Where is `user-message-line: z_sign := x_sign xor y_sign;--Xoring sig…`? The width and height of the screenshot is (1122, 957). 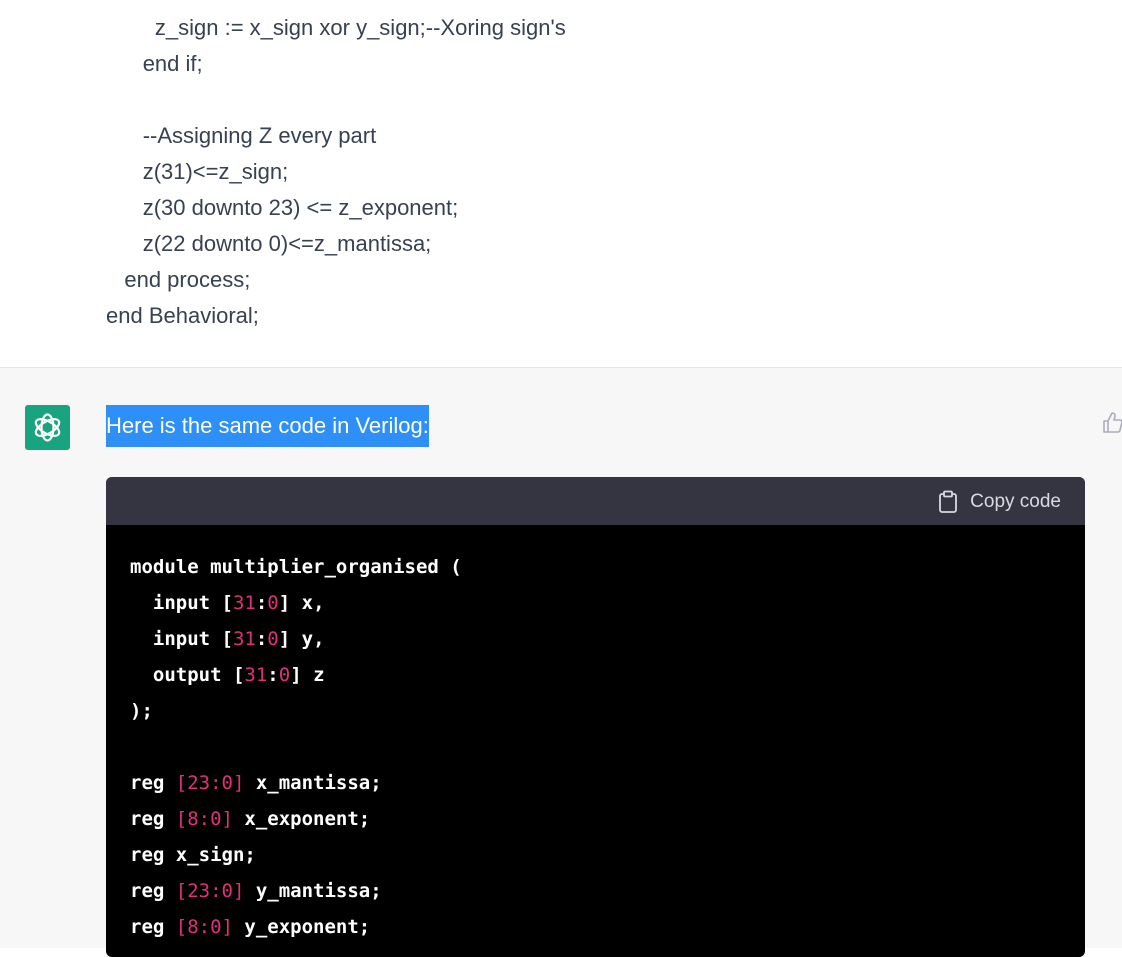
user-message-line: z_sign := x_sign xor y_sign;--Xoring sig… is located at coordinates (360, 27).